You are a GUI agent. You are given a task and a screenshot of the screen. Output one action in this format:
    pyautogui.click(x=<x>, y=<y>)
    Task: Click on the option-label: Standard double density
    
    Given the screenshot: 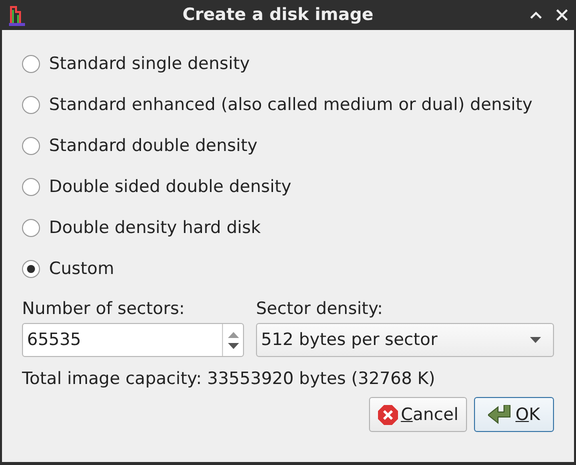 What is the action you would take?
    pyautogui.click(x=153, y=146)
    